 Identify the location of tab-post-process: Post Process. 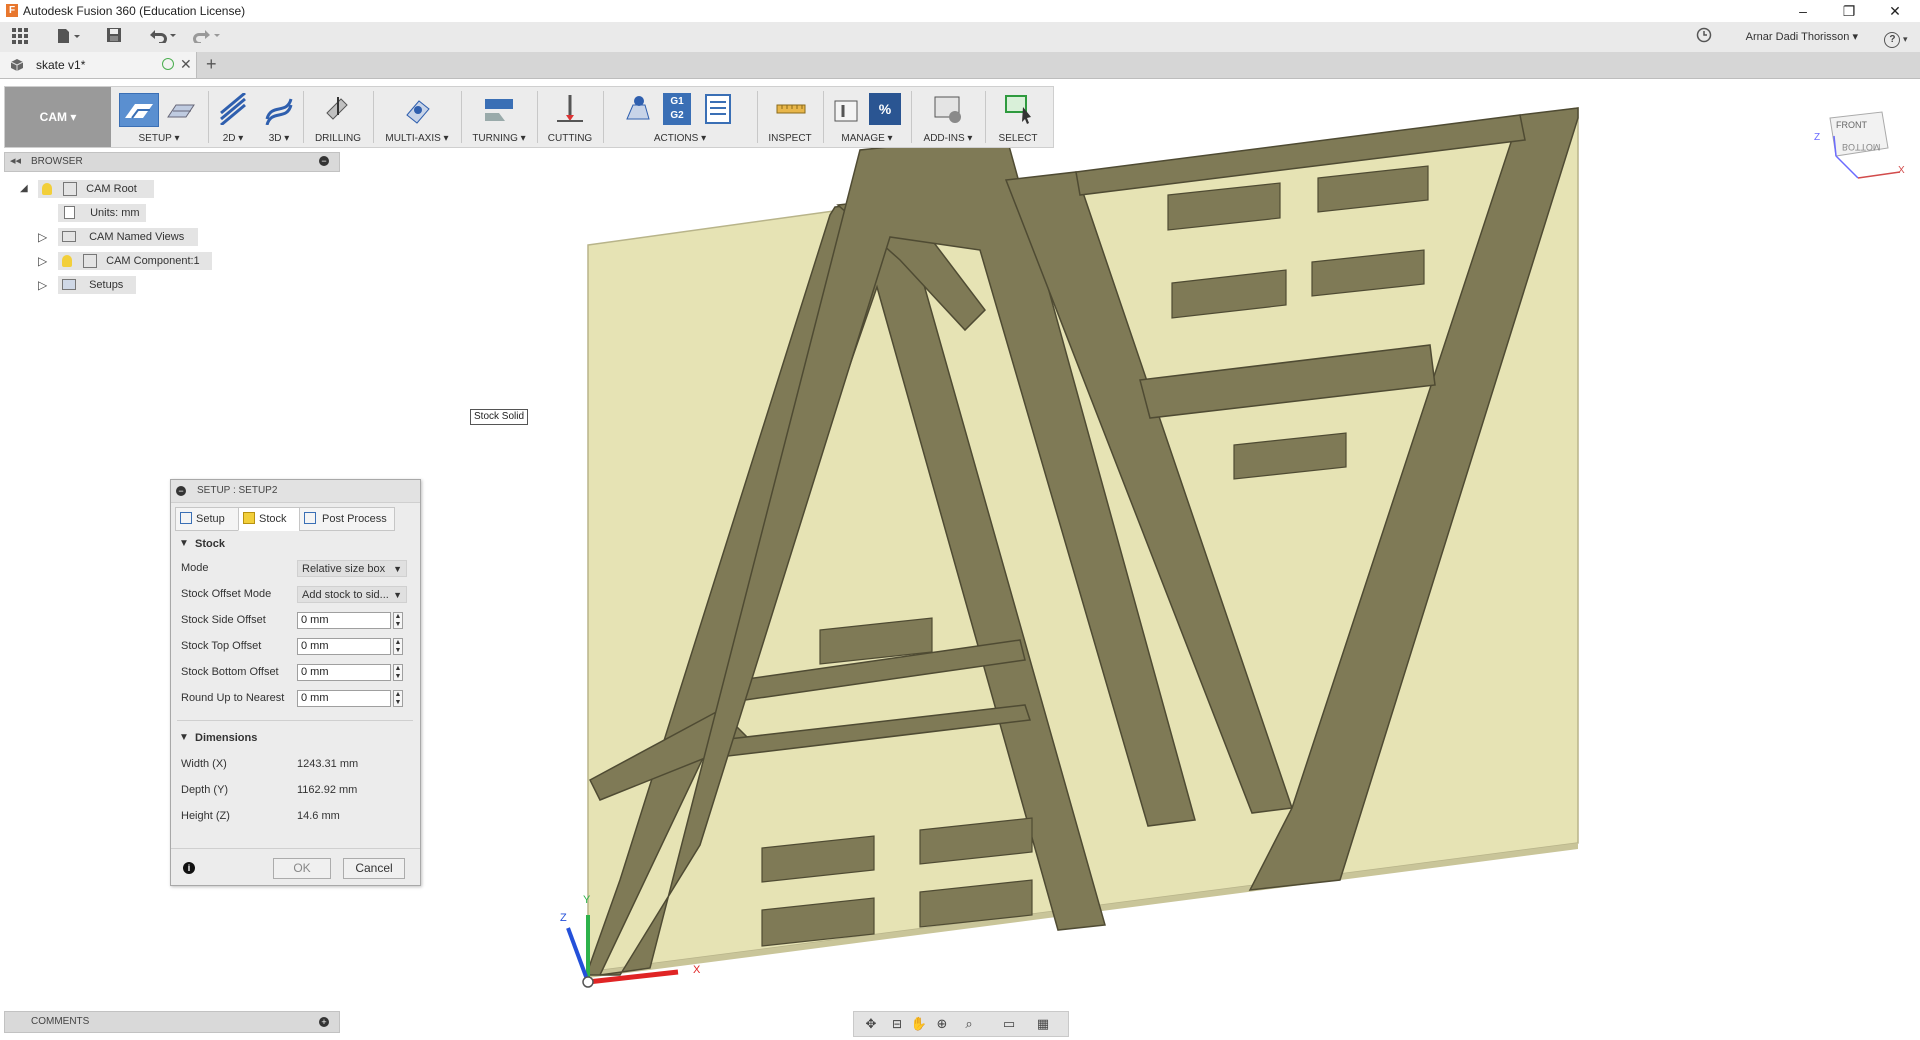
(347, 519).